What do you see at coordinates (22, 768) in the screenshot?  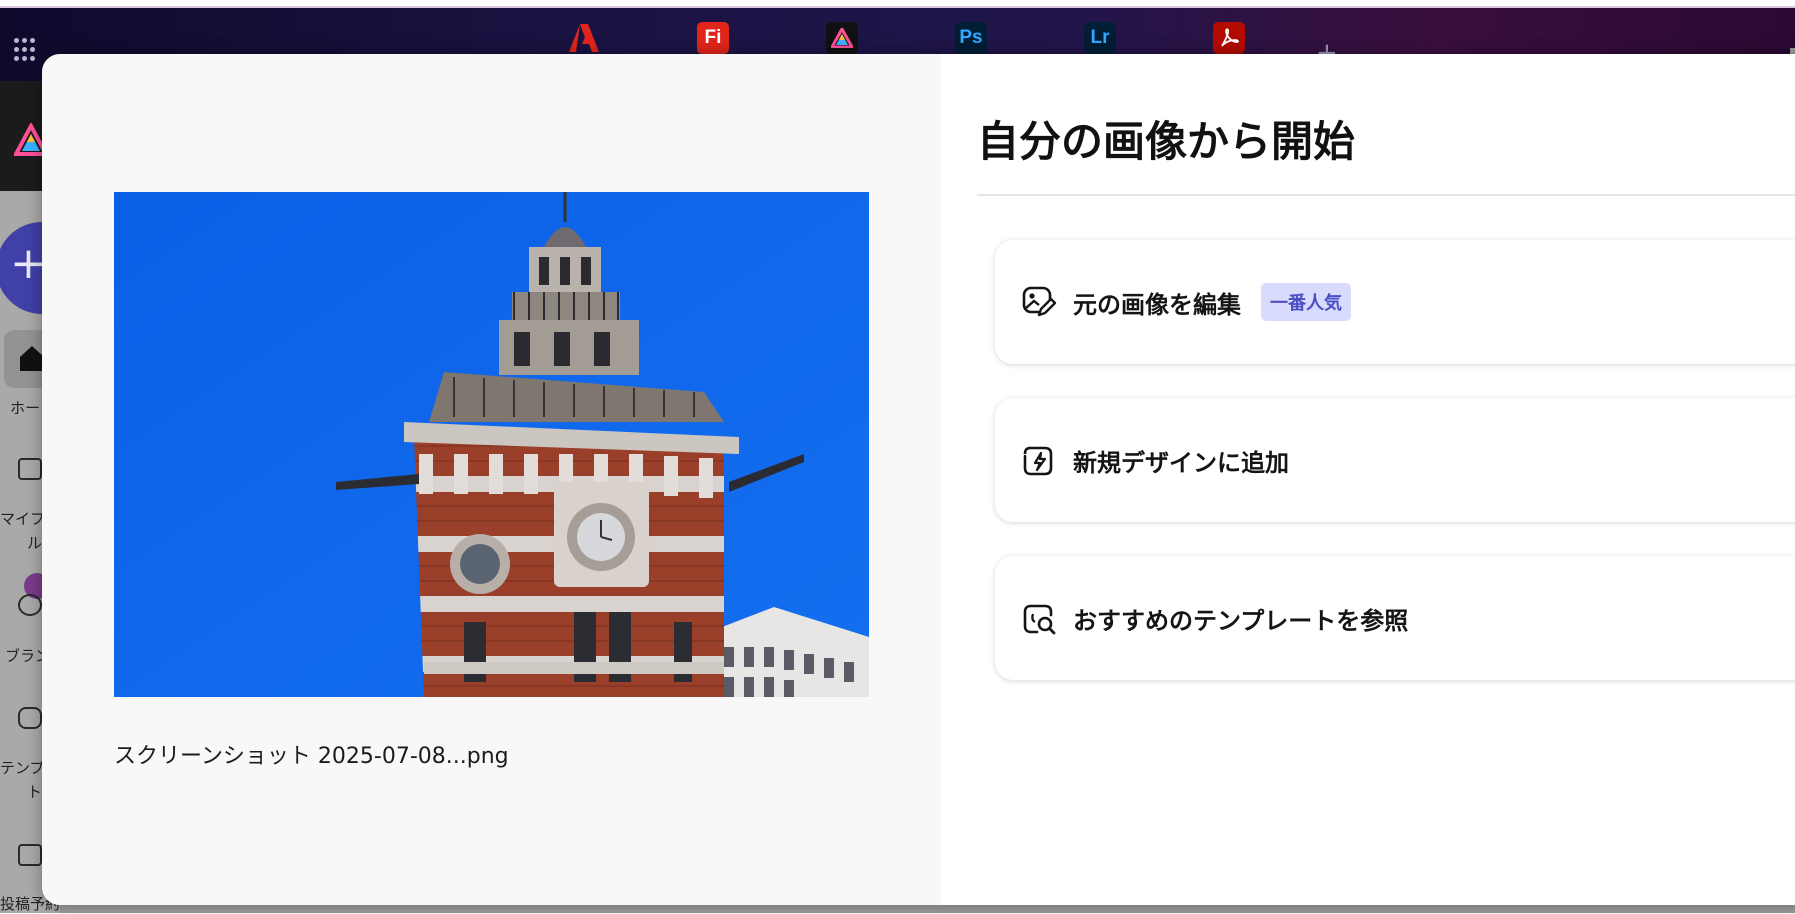 I see `sidebar-item-label: テンプ` at bounding box center [22, 768].